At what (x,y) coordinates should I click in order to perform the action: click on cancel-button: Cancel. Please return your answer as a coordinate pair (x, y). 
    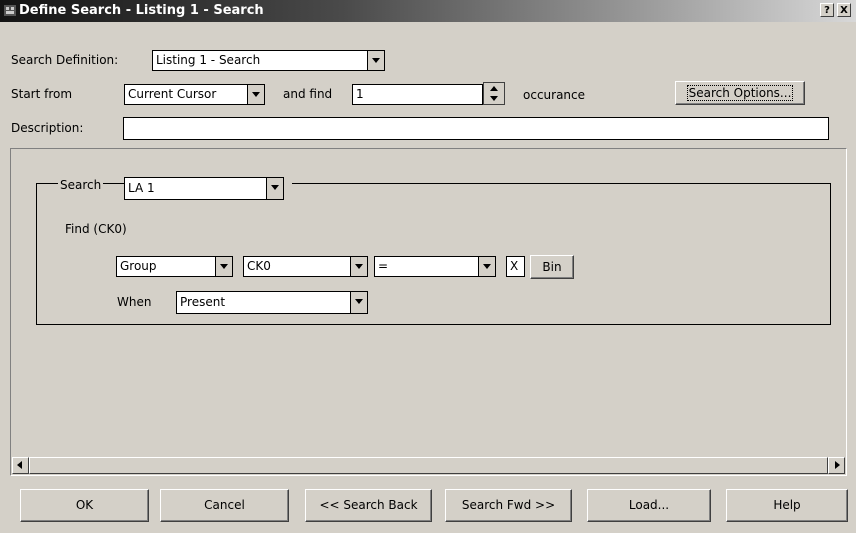
    Looking at the image, I should click on (224, 505).